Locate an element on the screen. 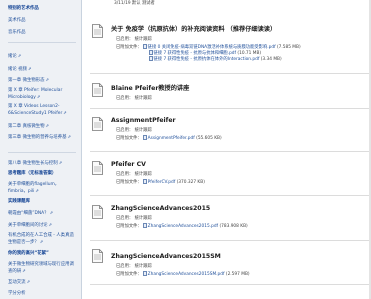 The height and width of the screenshot is (299, 371). sidebar-item-chapter2: 第二章 真核微生物⇗ is located at coordinates (43, 126).